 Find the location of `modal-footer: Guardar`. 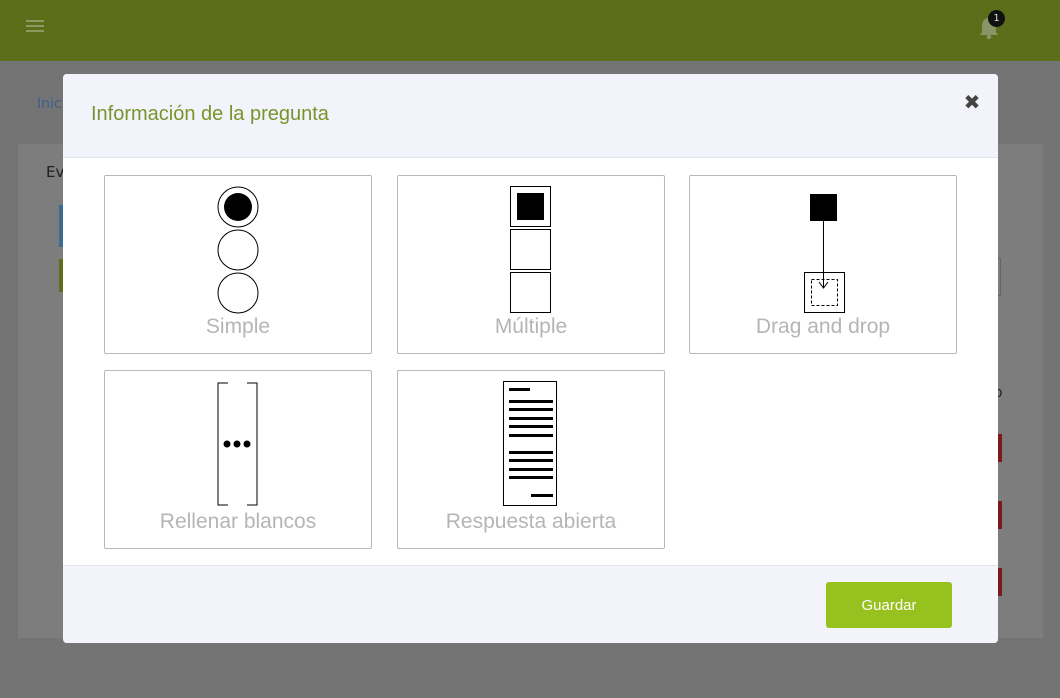

modal-footer: Guardar is located at coordinates (530, 604).